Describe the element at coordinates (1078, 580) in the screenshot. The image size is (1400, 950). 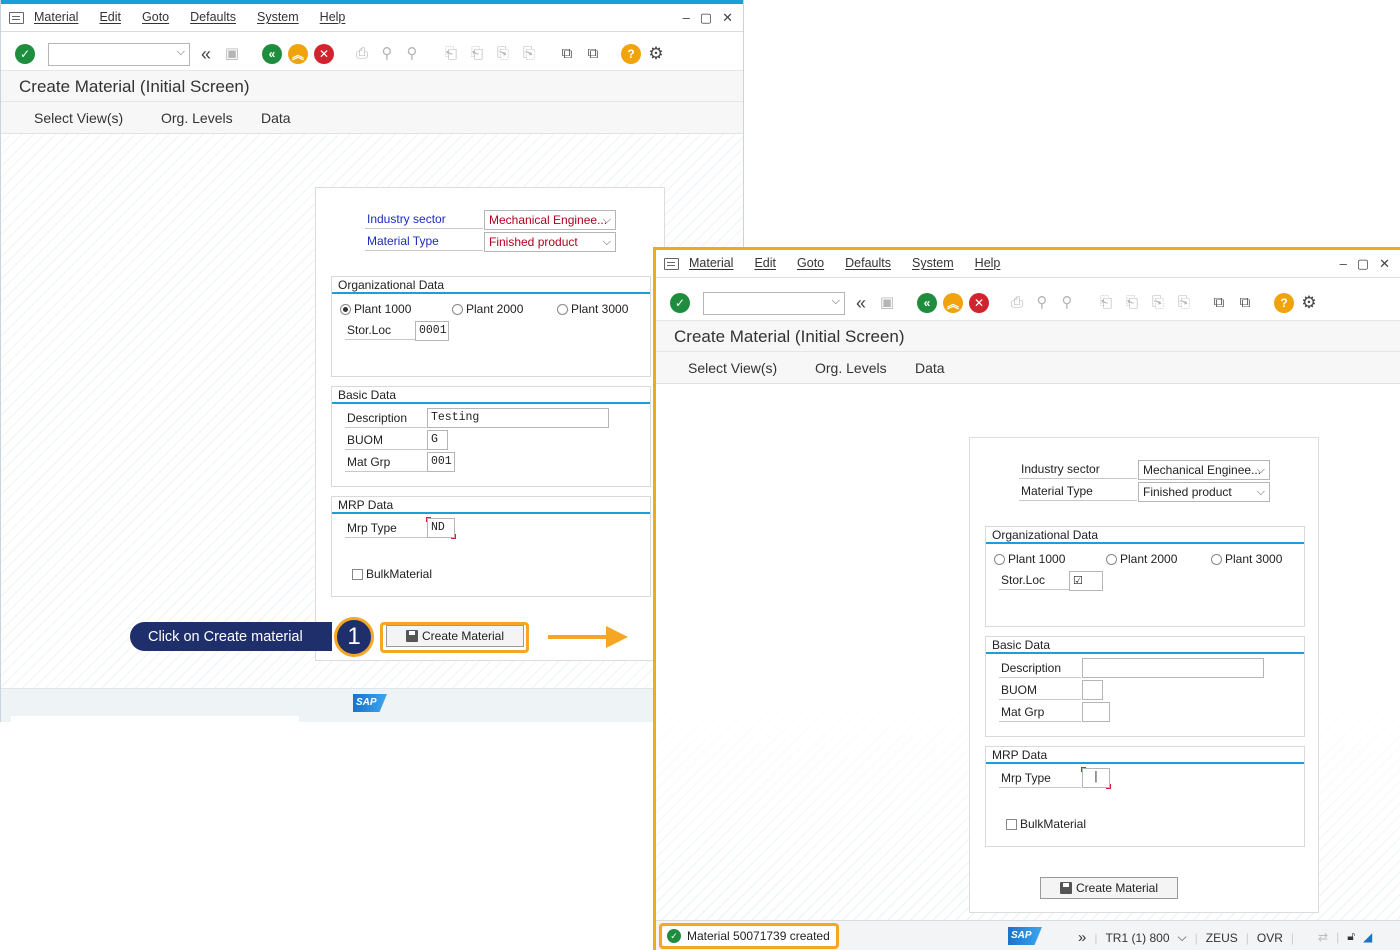
I see `search-help-icon: ☑` at that location.